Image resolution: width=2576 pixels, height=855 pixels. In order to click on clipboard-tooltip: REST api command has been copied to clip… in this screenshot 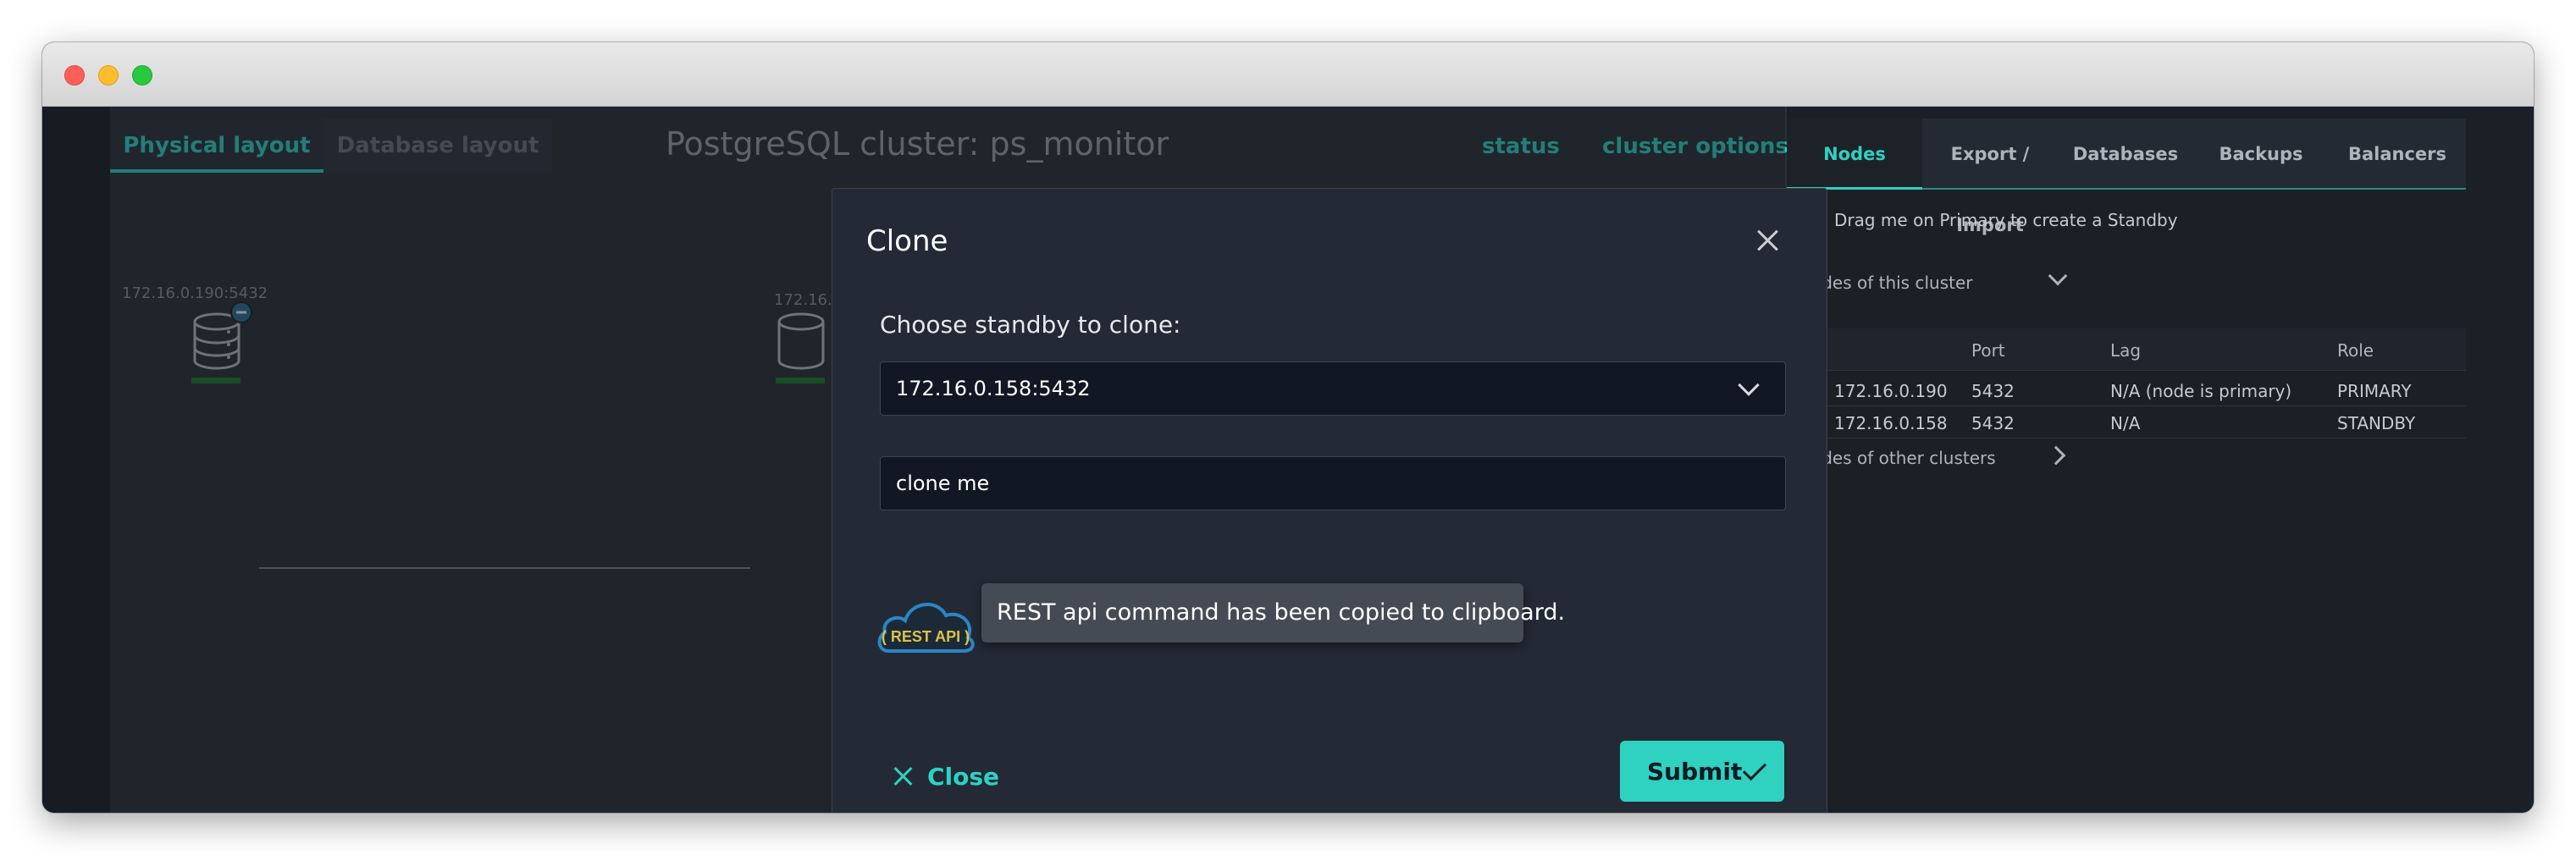, I will do `click(1273, 613)`.